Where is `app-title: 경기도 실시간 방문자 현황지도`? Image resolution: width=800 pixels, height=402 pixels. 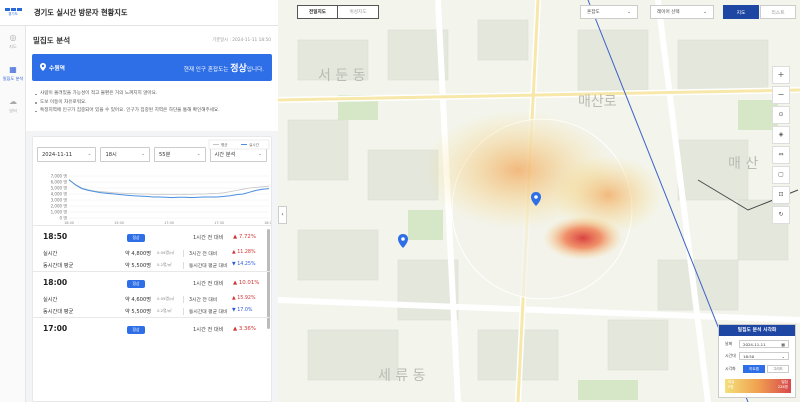 app-title: 경기도 실시간 방문자 현황지도 is located at coordinates (81, 12).